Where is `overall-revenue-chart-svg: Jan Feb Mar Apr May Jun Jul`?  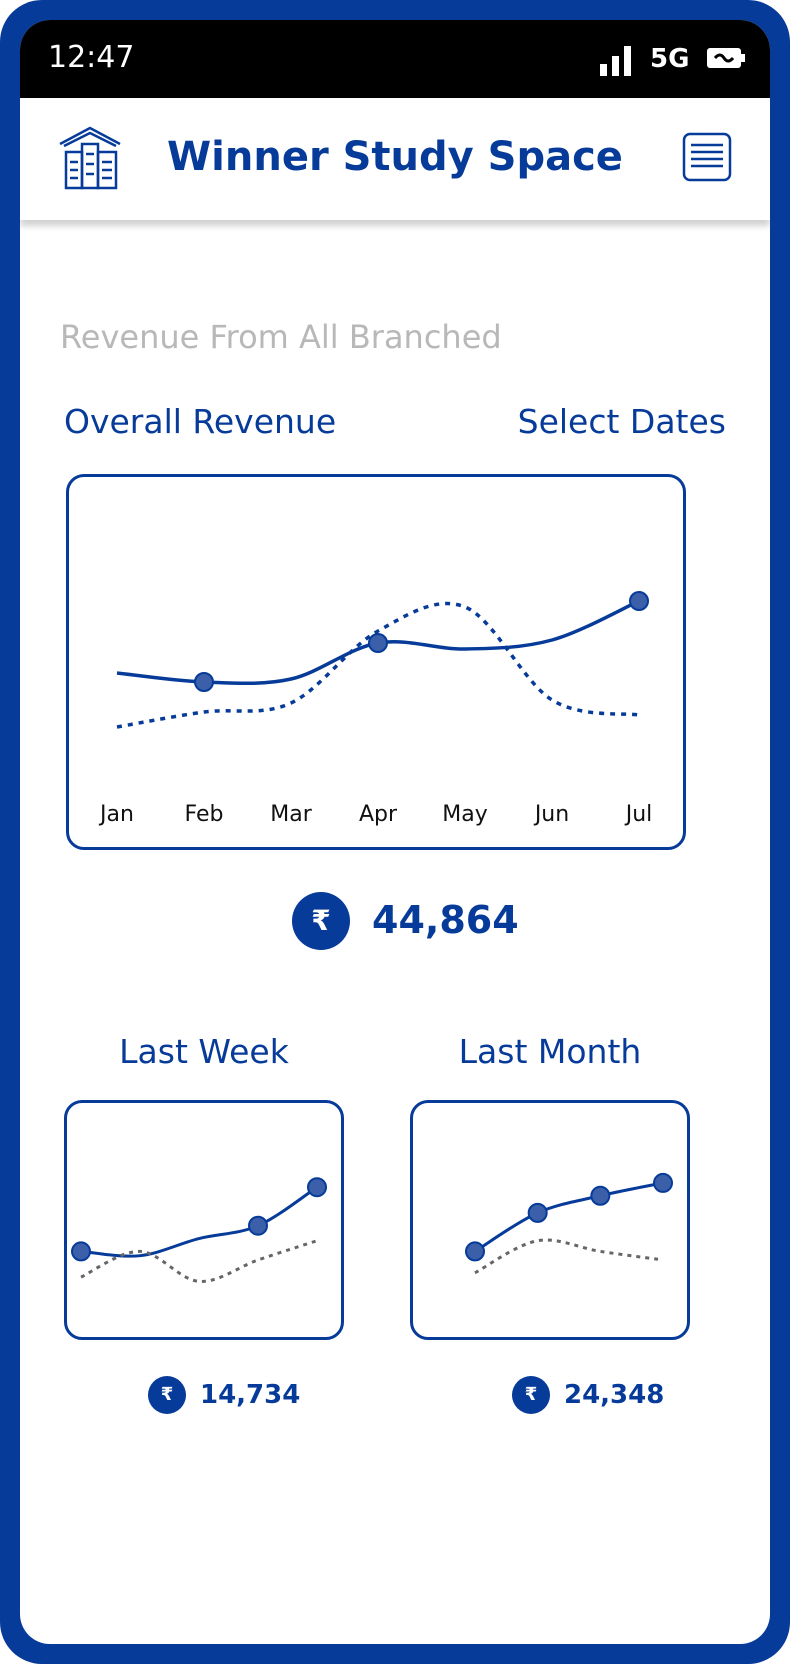
overall-revenue-chart-svg: Jan Feb Mar Apr May Jun Jul is located at coordinates (375, 709).